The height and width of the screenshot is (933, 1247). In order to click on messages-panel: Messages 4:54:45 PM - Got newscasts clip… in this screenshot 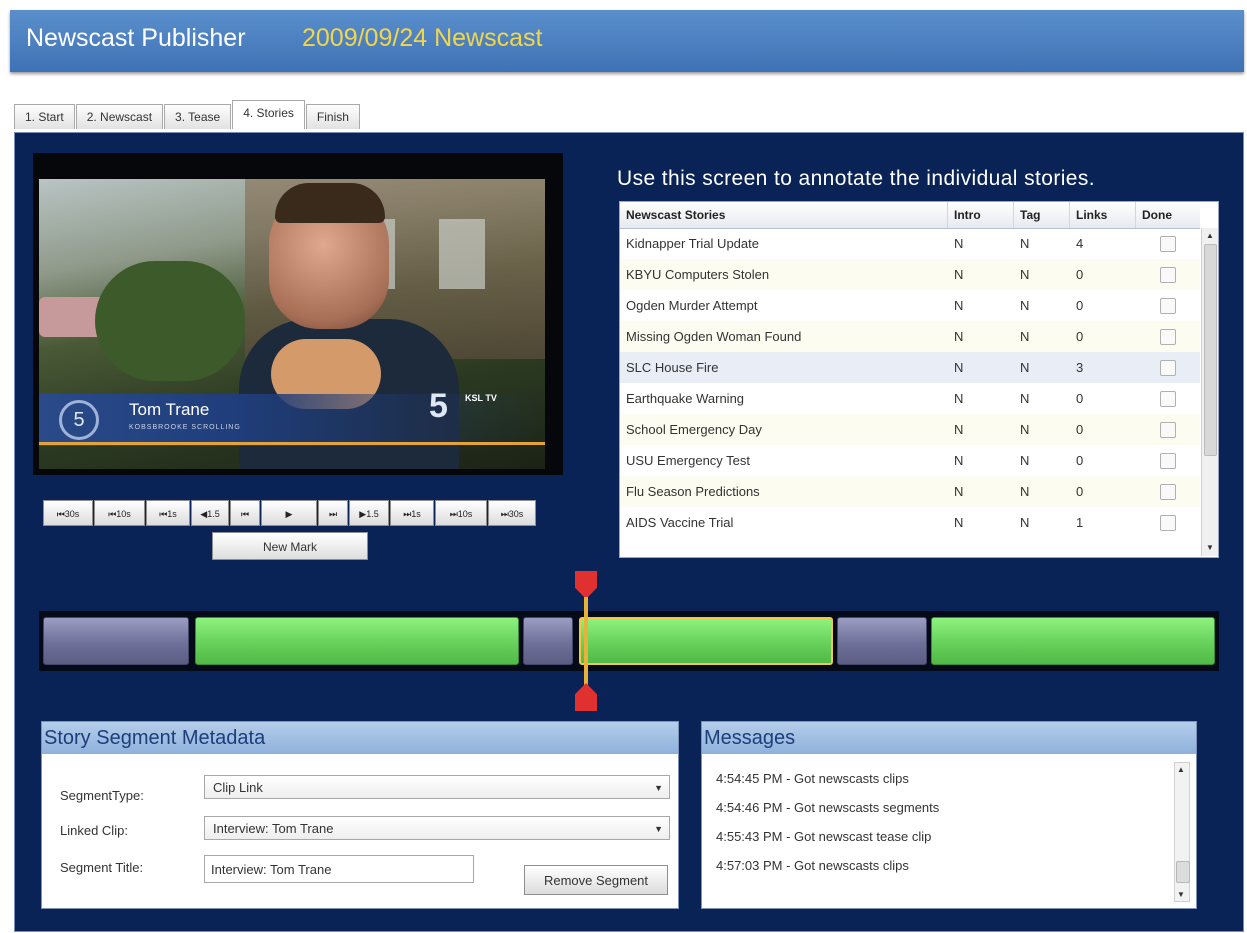, I will do `click(949, 815)`.